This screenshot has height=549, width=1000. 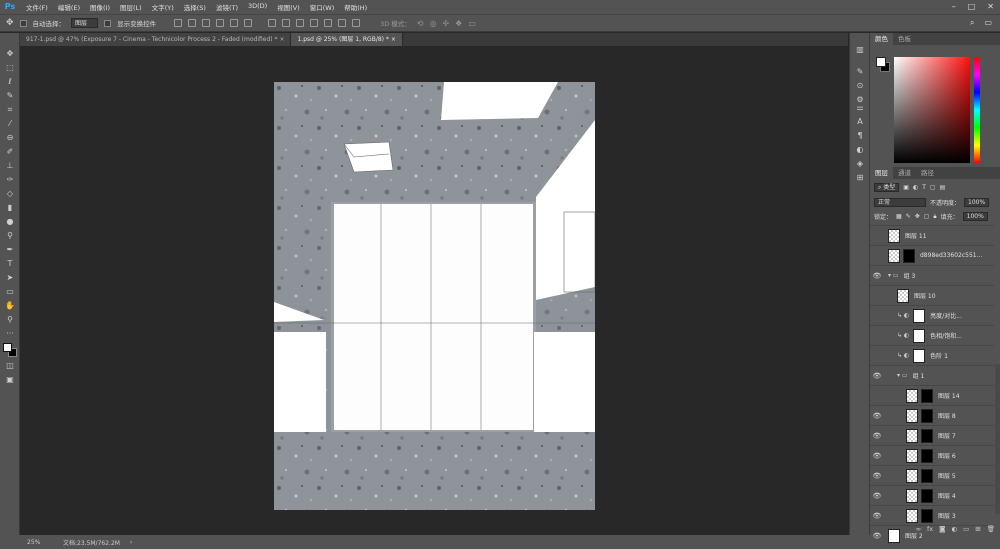 I want to click on distribute-bottom-icon, so click(x=300, y=23).